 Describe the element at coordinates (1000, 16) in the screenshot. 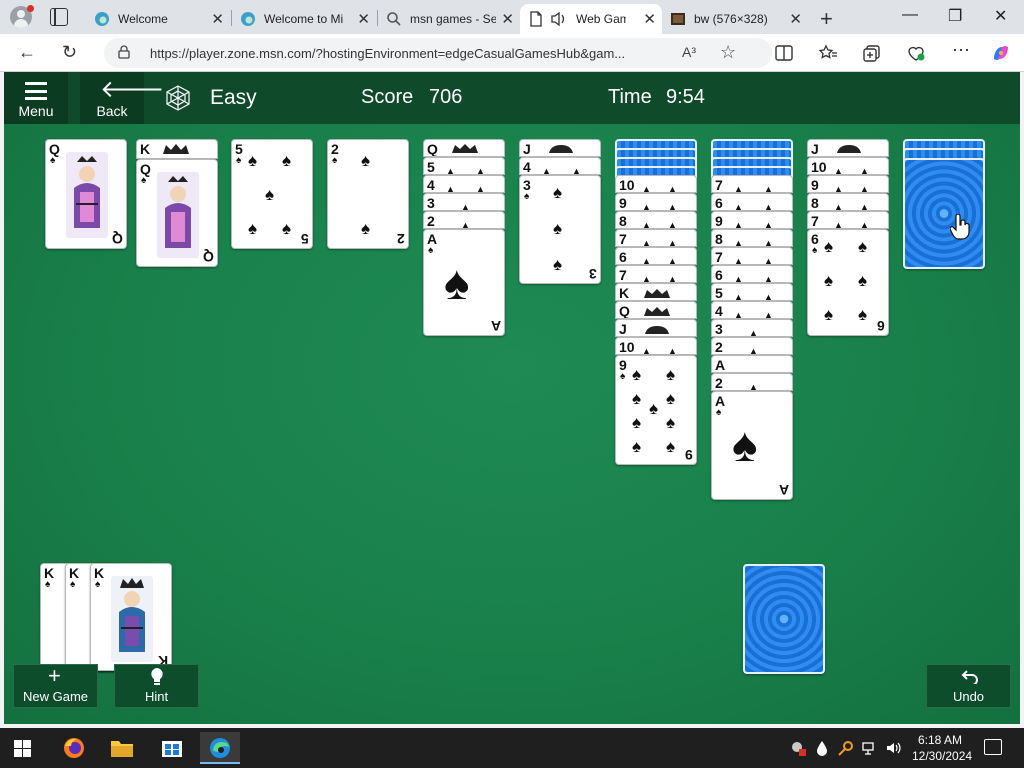

I see `close-window-button: ✕` at that location.